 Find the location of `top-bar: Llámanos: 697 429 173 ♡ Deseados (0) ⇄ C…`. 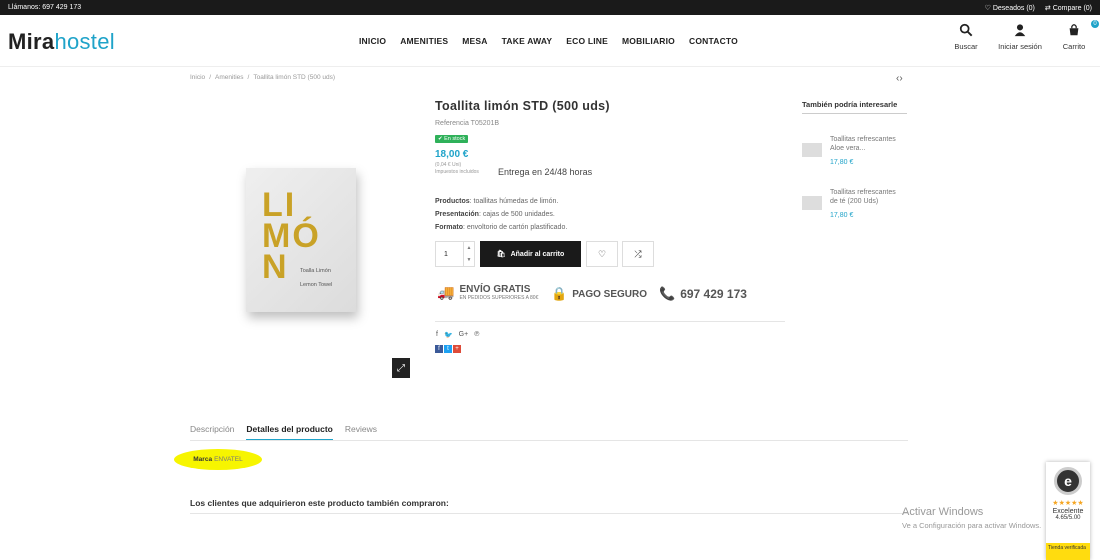

top-bar: Llámanos: 697 429 173 ♡ Deseados (0) ⇄ C… is located at coordinates (550, 7).